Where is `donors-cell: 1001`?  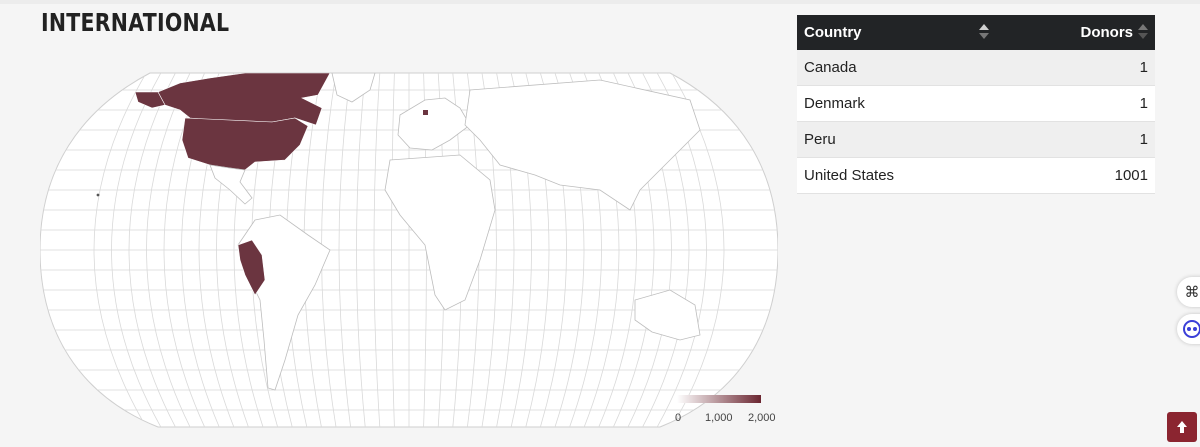 donors-cell: 1001 is located at coordinates (1076, 175).